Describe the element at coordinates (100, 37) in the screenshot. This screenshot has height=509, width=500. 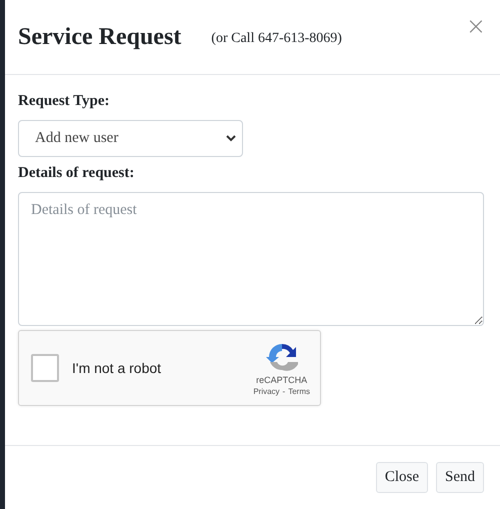
I see `dialog-title: Service Request` at that location.